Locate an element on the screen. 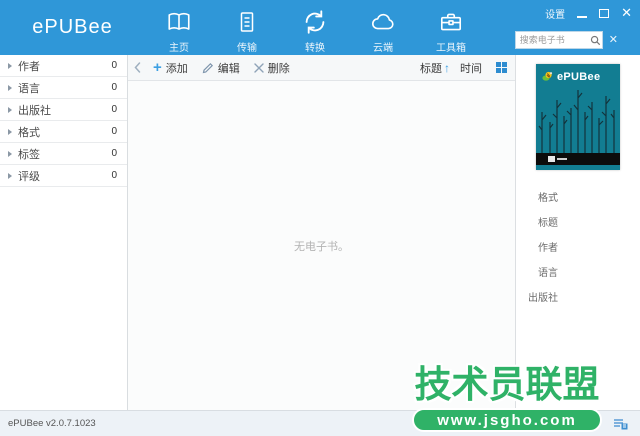 Image resolution: width=640 pixels, height=436 pixels. edit-label: 编辑 is located at coordinates (228, 68).